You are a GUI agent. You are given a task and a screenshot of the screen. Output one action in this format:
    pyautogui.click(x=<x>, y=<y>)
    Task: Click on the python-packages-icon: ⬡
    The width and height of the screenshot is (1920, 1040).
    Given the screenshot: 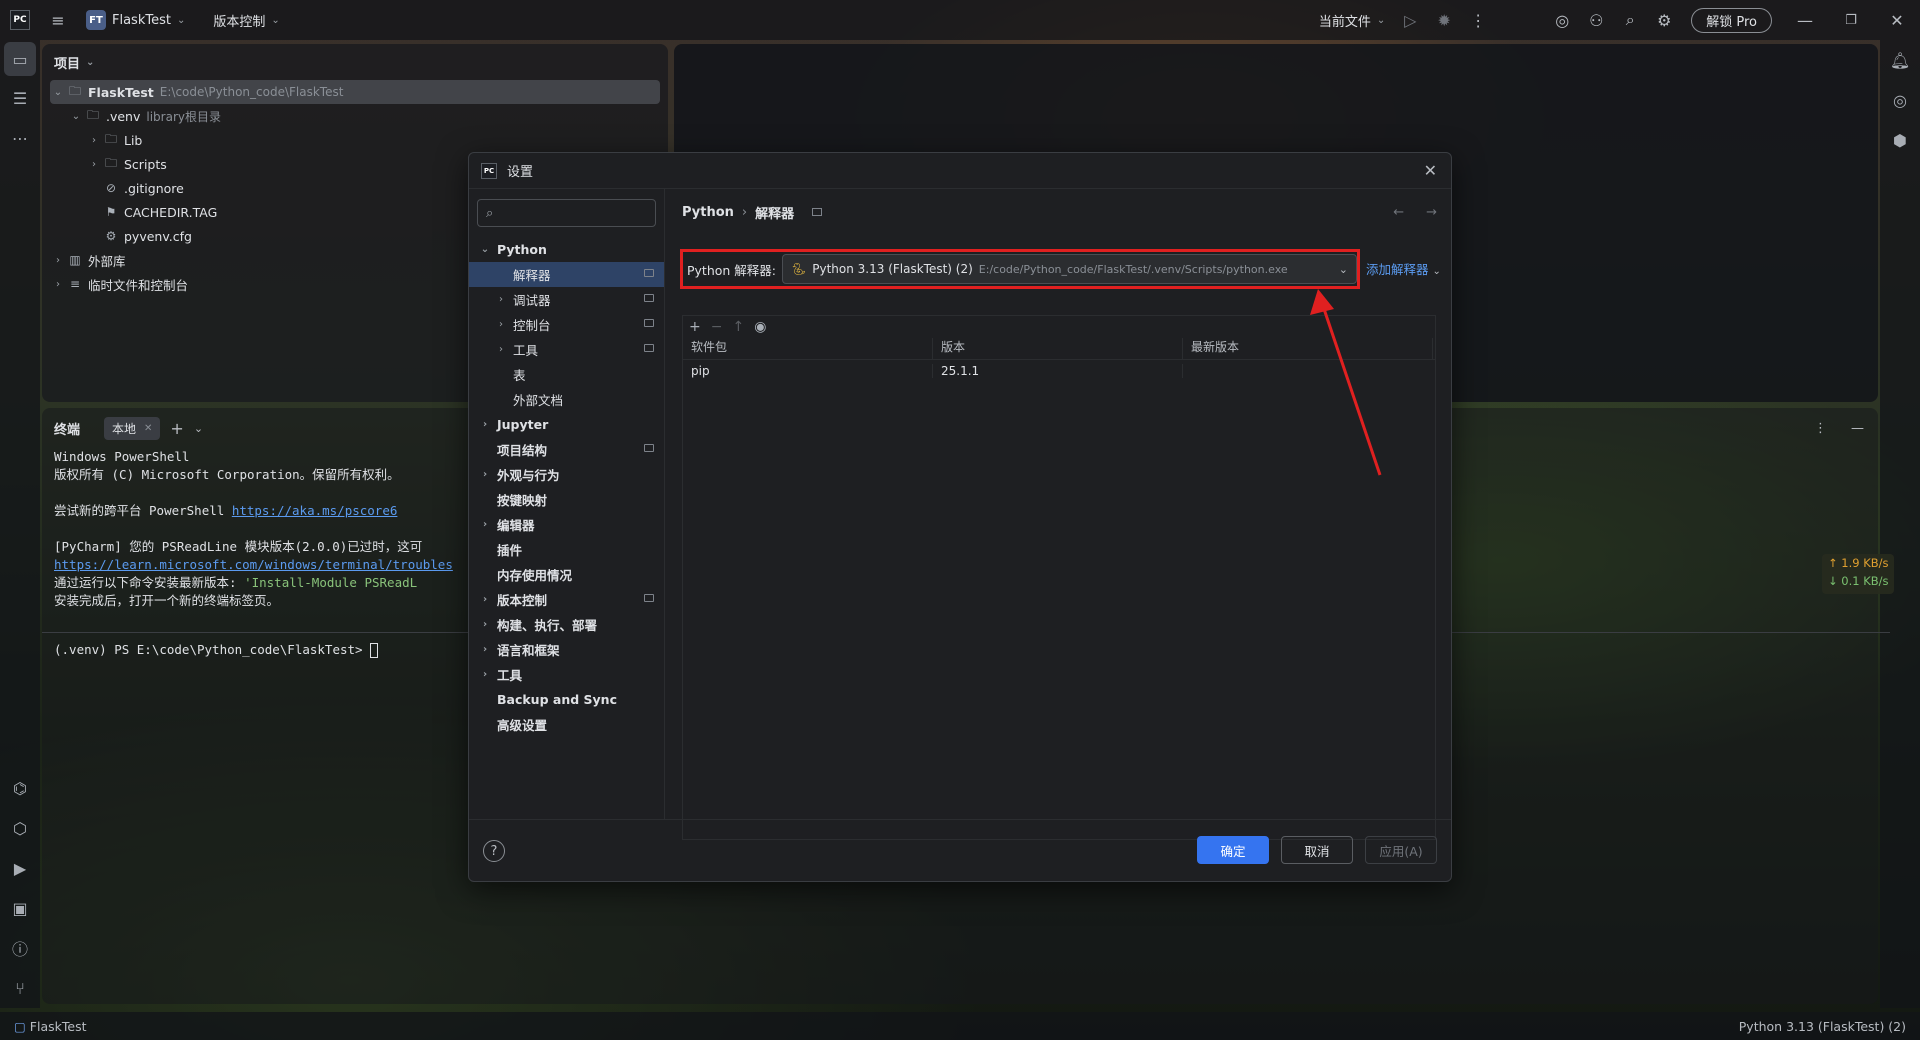 What is the action you would take?
    pyautogui.click(x=20, y=828)
    